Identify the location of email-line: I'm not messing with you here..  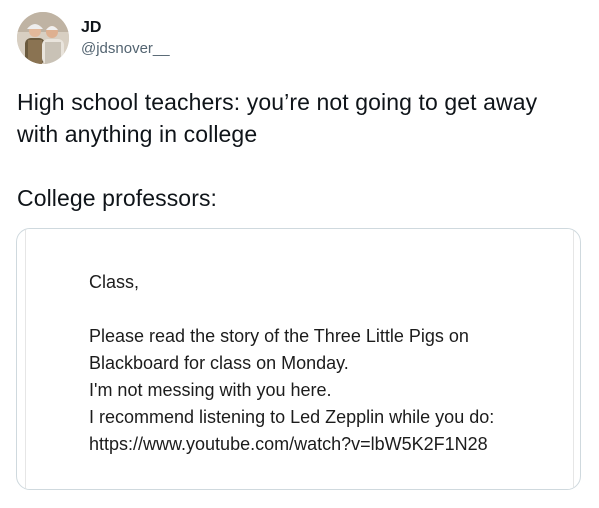
(210, 390).